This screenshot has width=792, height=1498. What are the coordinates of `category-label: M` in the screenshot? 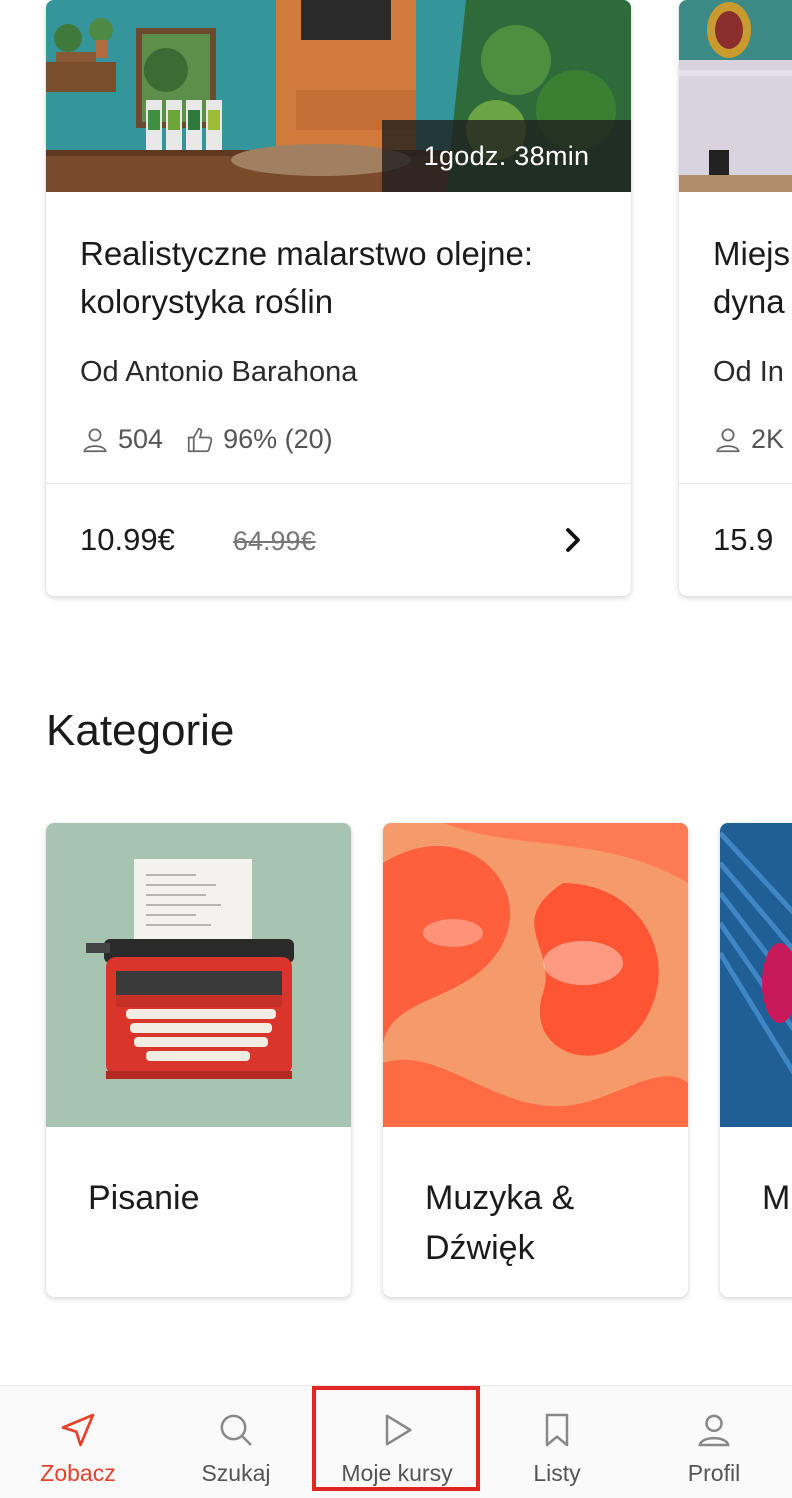 It's located at (776, 1198).